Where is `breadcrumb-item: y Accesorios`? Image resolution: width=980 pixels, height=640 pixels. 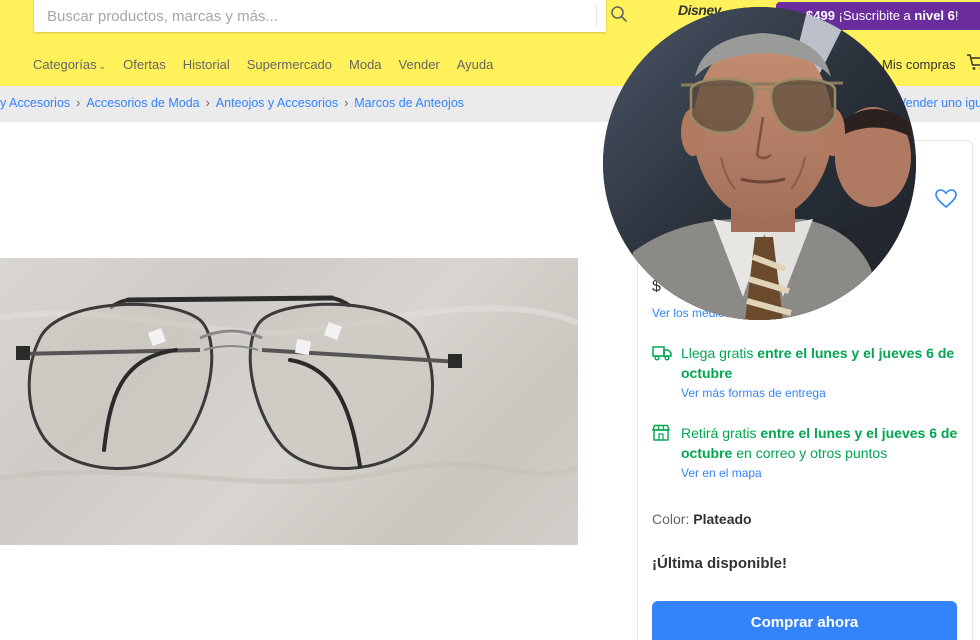 breadcrumb-item: y Accesorios is located at coordinates (35, 103).